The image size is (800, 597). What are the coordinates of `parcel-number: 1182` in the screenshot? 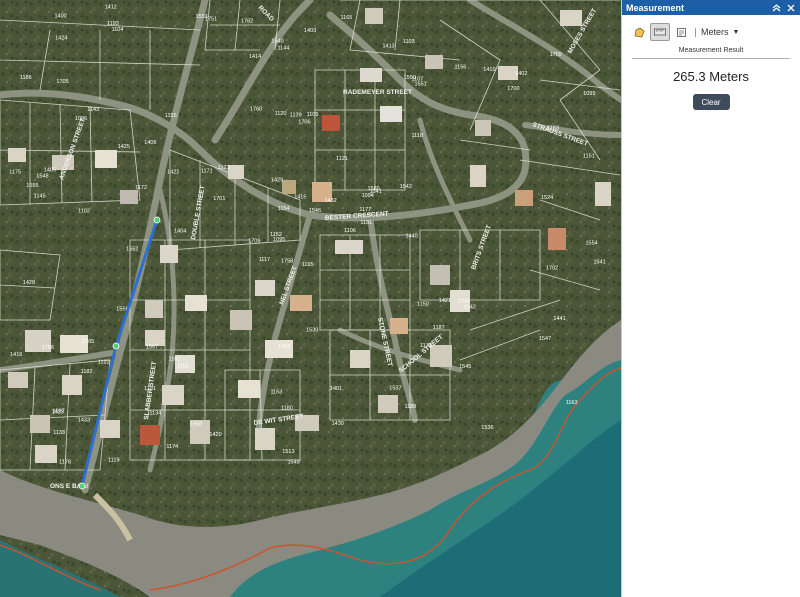 It's located at (87, 372).